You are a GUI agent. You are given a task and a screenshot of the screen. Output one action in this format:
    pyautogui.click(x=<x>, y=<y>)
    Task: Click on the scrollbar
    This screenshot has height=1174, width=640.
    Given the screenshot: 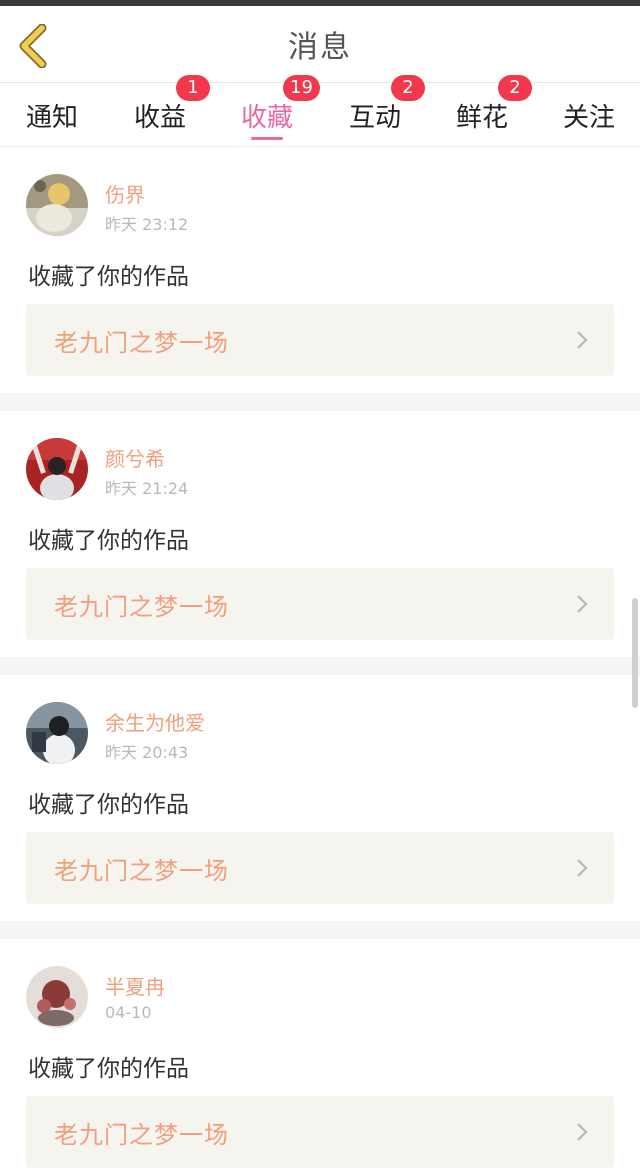 What is the action you would take?
    pyautogui.click(x=635, y=653)
    